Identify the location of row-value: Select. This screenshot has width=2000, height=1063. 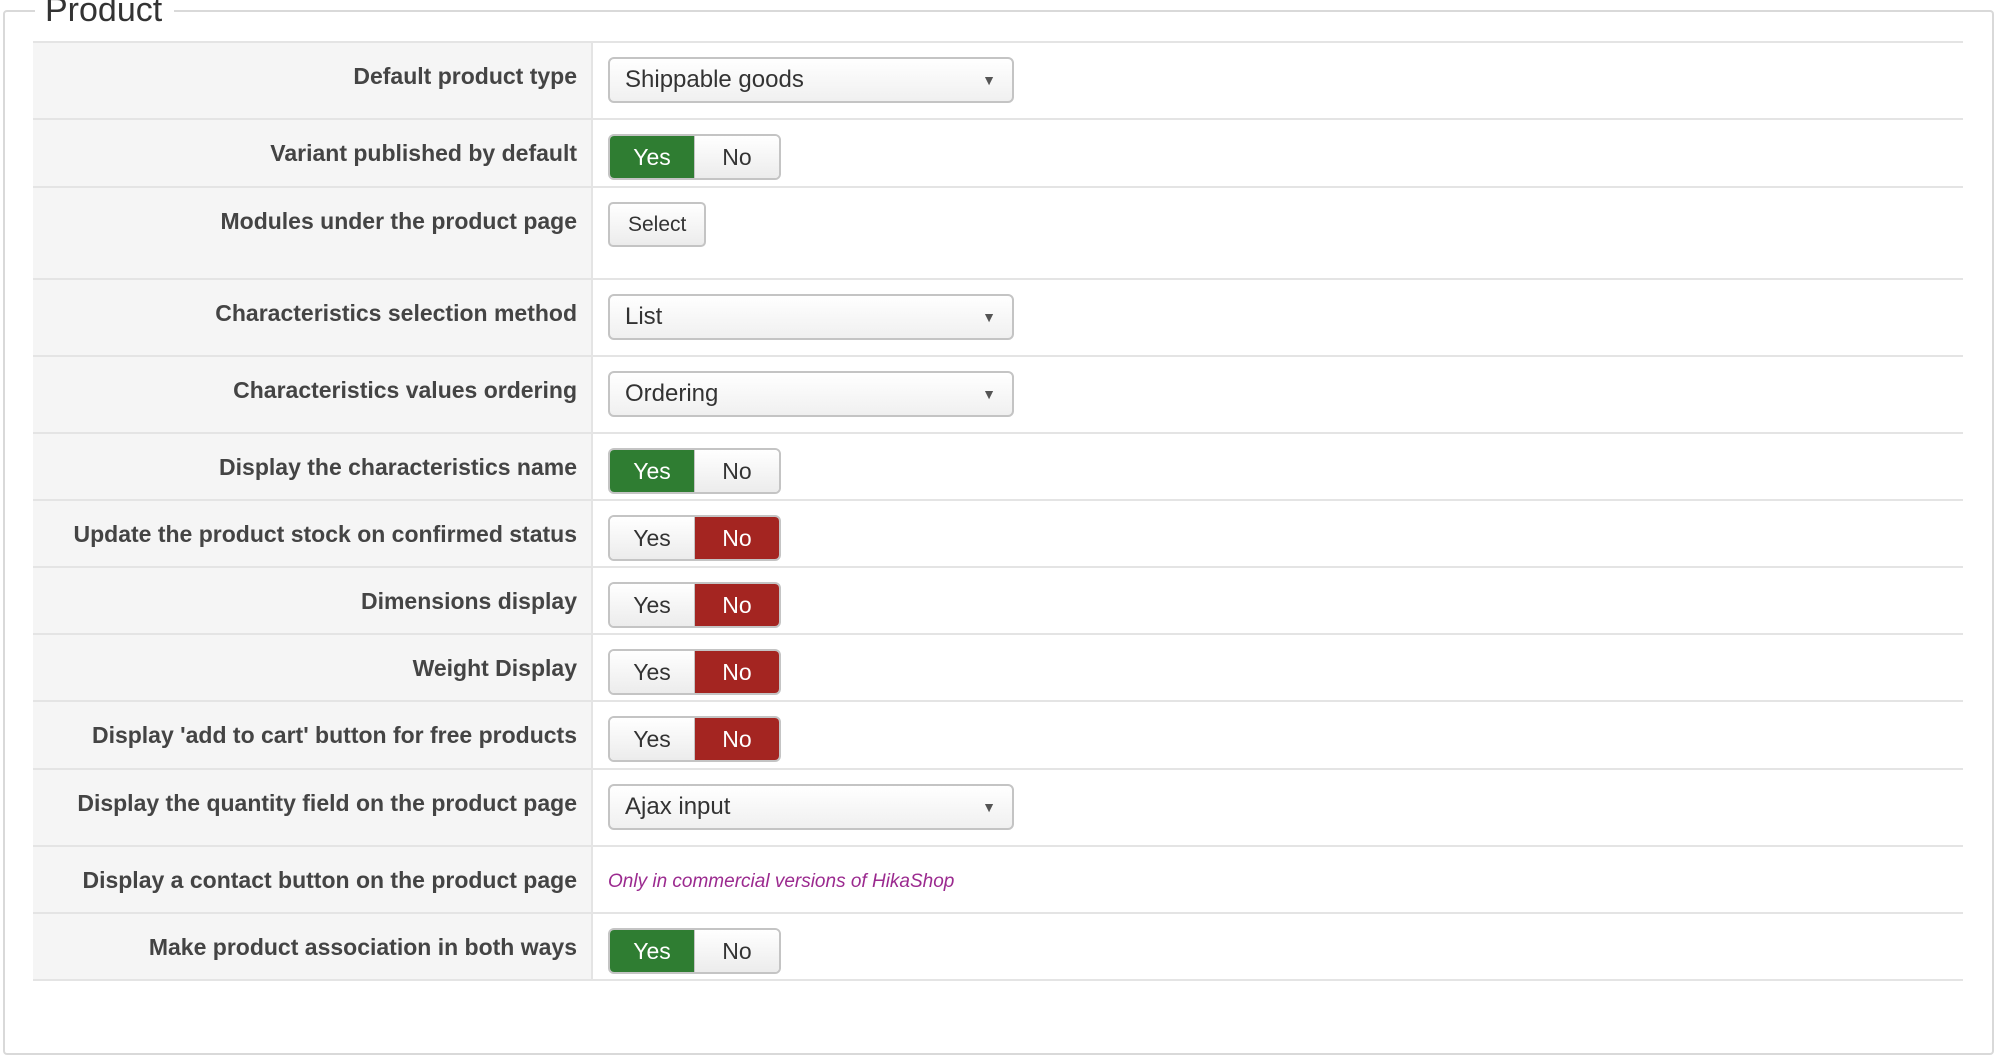
(1278, 233).